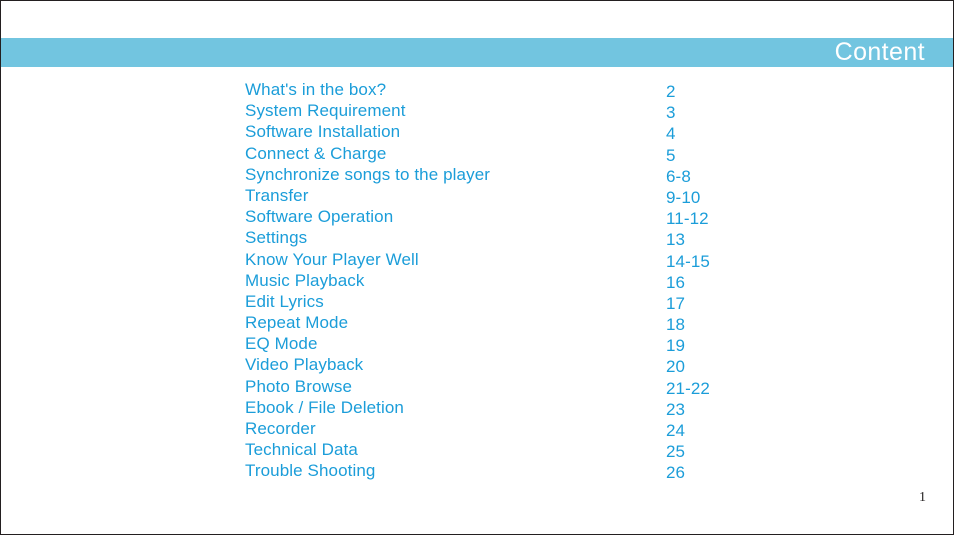 This screenshot has width=954, height=535. Describe the element at coordinates (688, 261) in the screenshot. I see `toc-entry-pages: 14-15` at that location.